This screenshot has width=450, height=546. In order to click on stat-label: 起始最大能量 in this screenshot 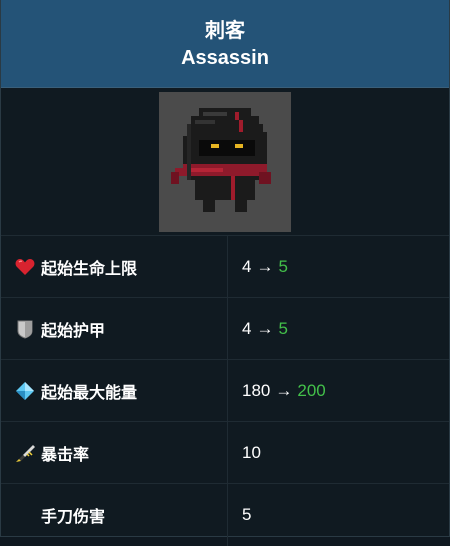, I will do `click(89, 392)`.